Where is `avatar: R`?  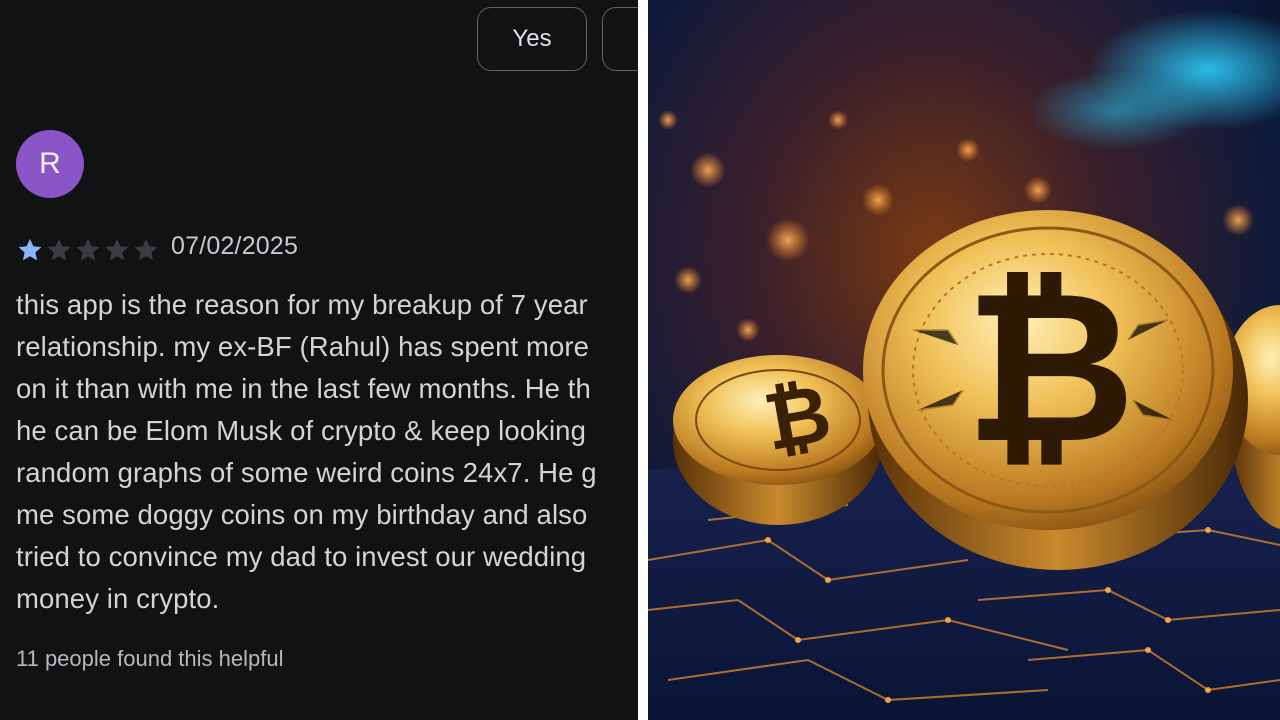
avatar: R is located at coordinates (50, 164).